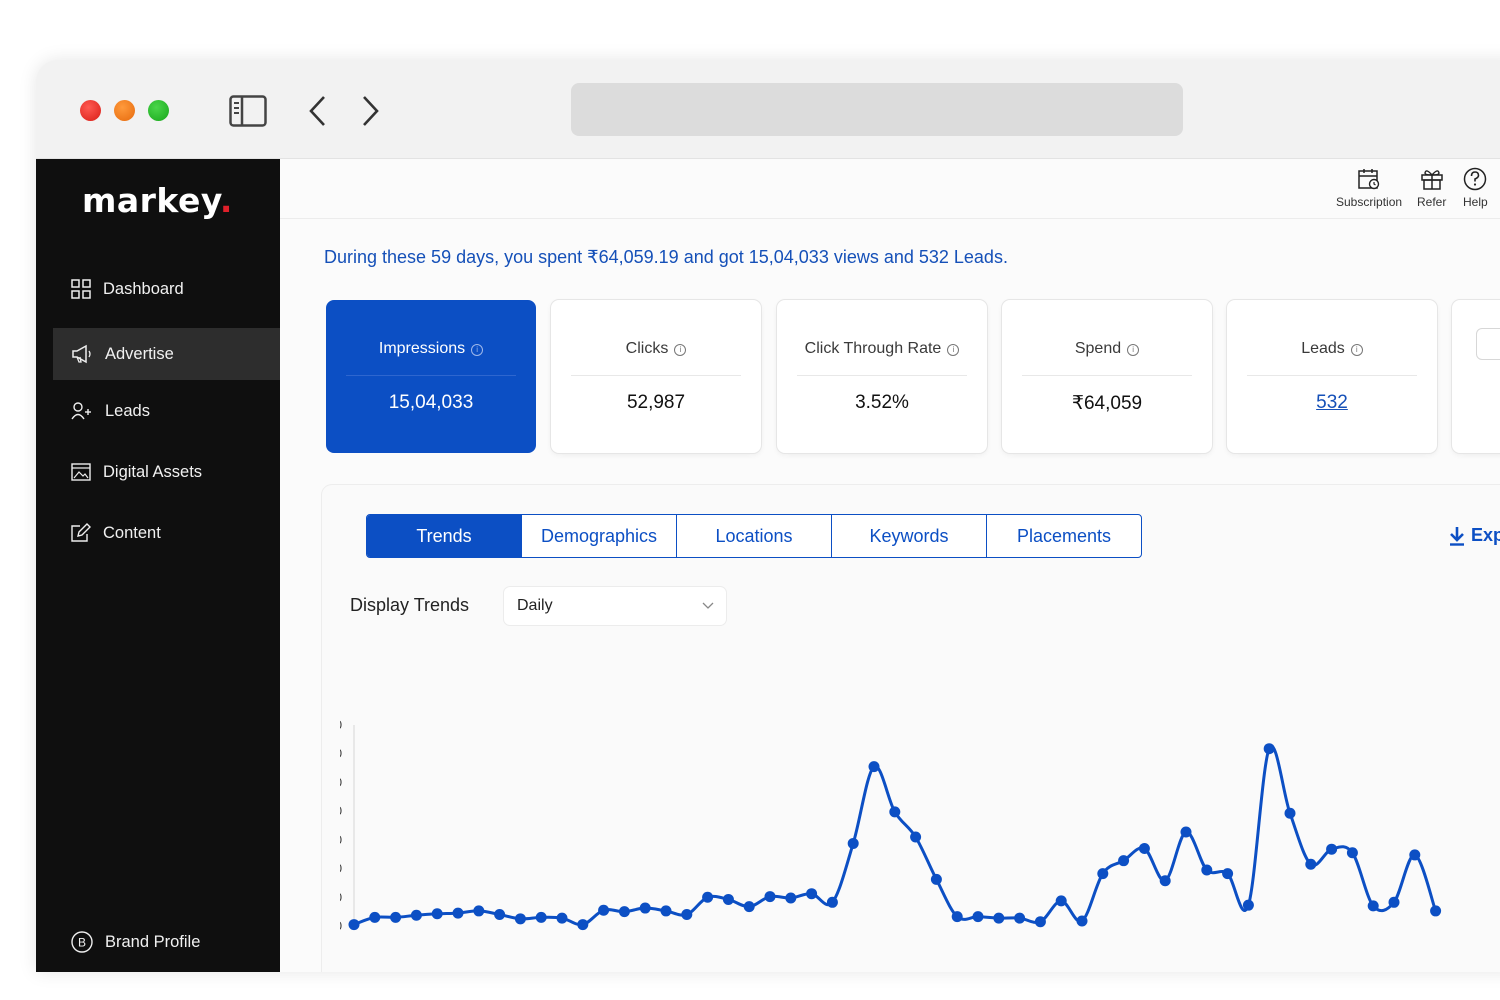 This screenshot has height=1000, width=1500. I want to click on metric-divider, so click(1107, 375).